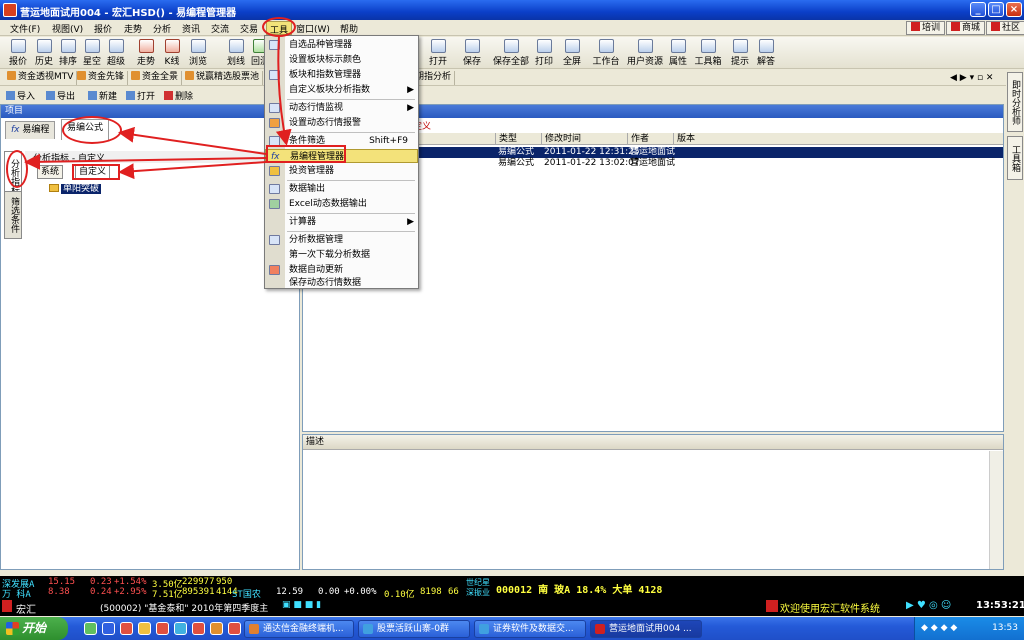 This screenshot has height=640, width=1024. Describe the element at coordinates (928, 605) in the screenshot. I see `status-indicator-icons: ▶ ♥ ◎ ☺` at that location.